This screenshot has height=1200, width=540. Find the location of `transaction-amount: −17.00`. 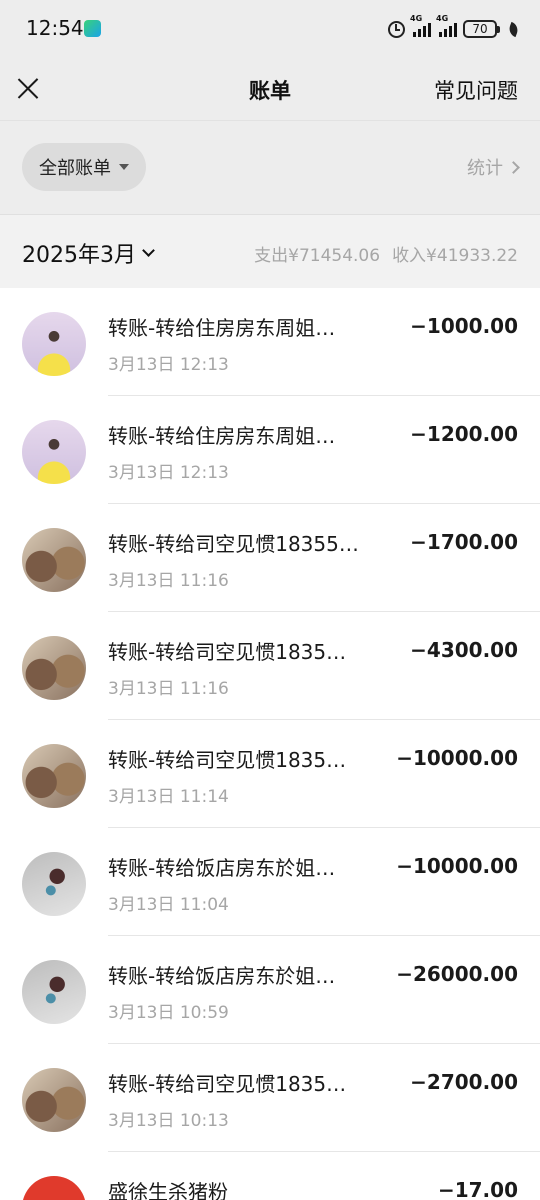

transaction-amount: −17.00 is located at coordinates (477, 1189).